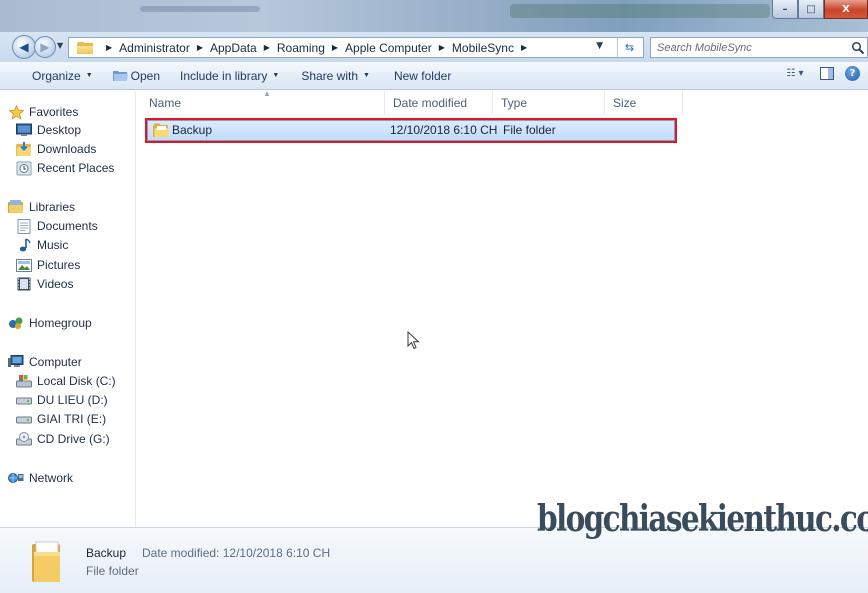 The image size is (868, 593). I want to click on sidebar-item-giai-tri-e: GIAI TRI (E:), so click(61, 419).